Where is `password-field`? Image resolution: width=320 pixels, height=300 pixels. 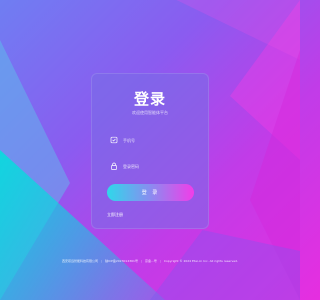 password-field is located at coordinates (151, 166).